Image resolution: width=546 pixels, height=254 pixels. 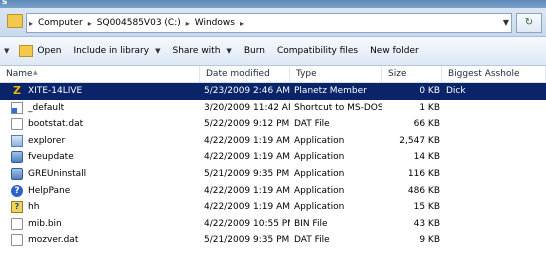 What do you see at coordinates (5, 3) in the screenshot?
I see `window-title: s` at bounding box center [5, 3].